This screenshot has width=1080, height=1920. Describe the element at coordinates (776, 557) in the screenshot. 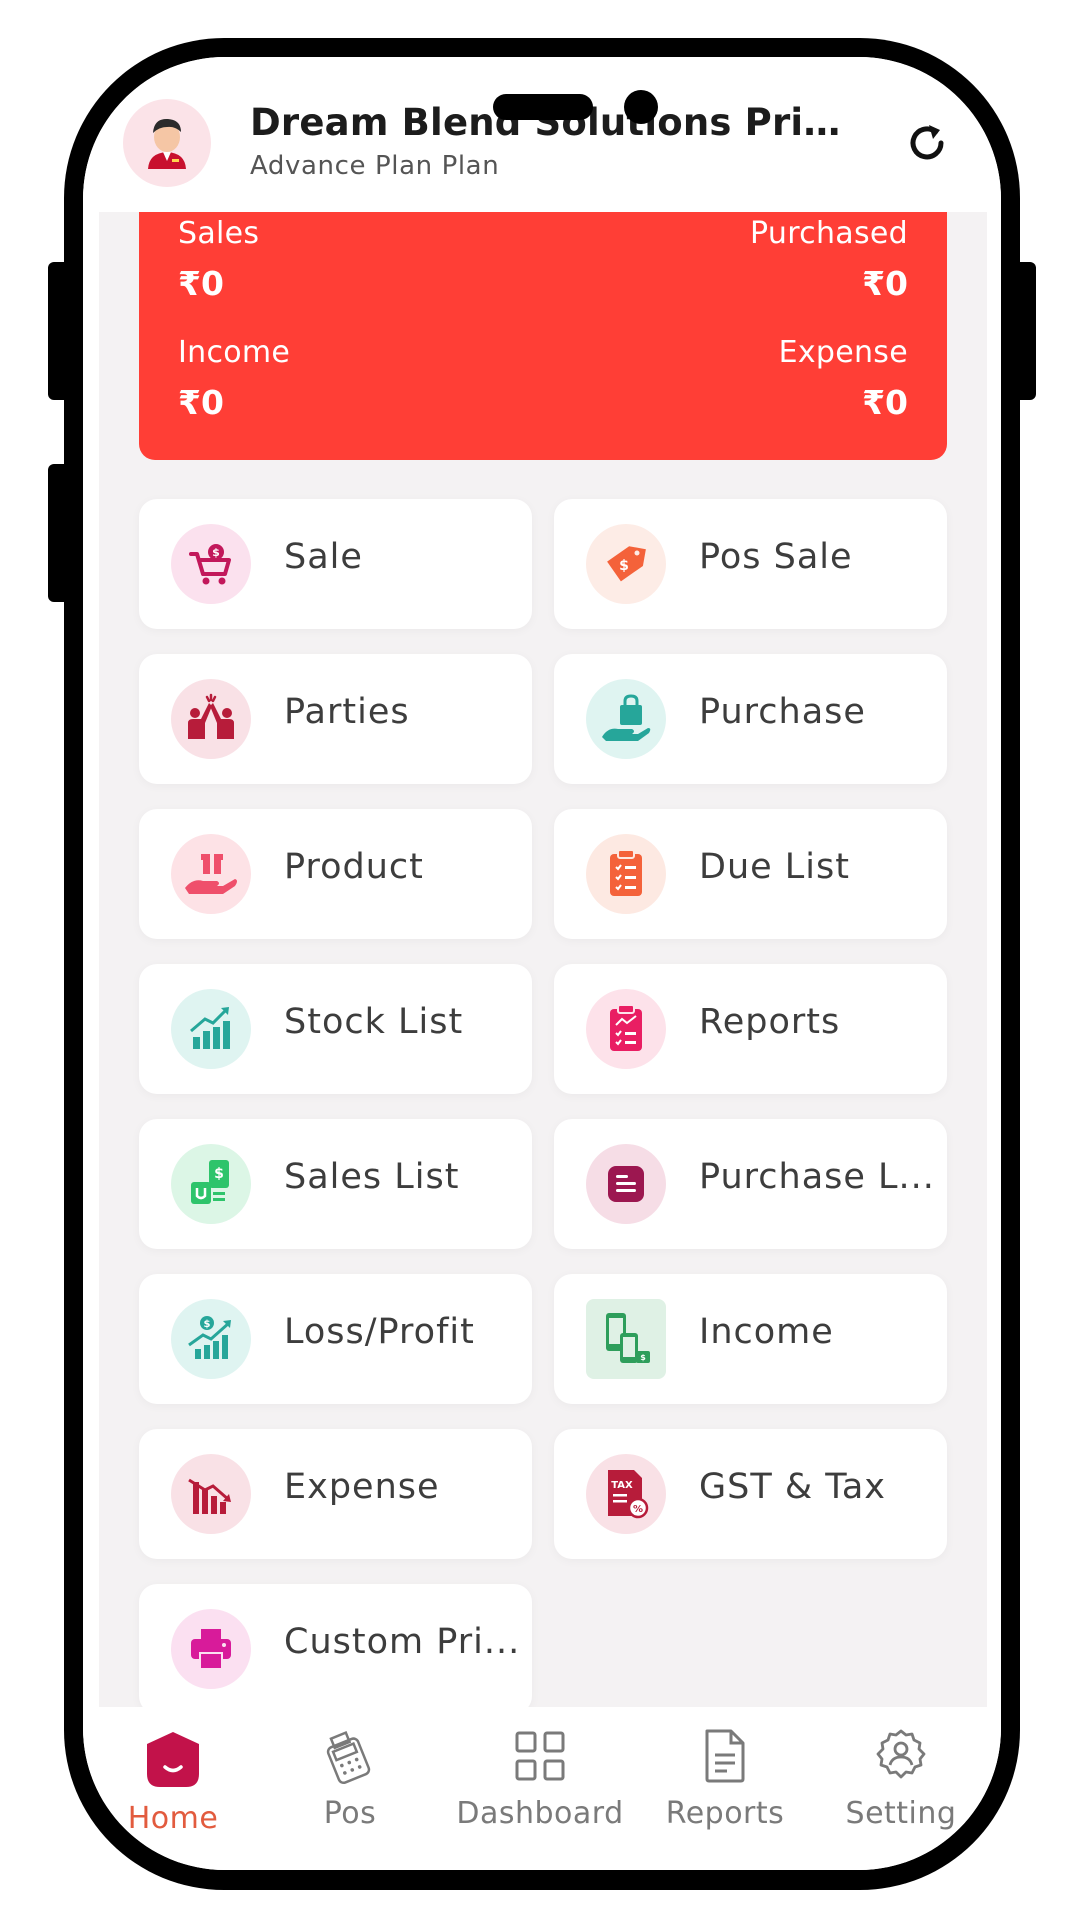

I see `menu-label: Pos Sale` at that location.